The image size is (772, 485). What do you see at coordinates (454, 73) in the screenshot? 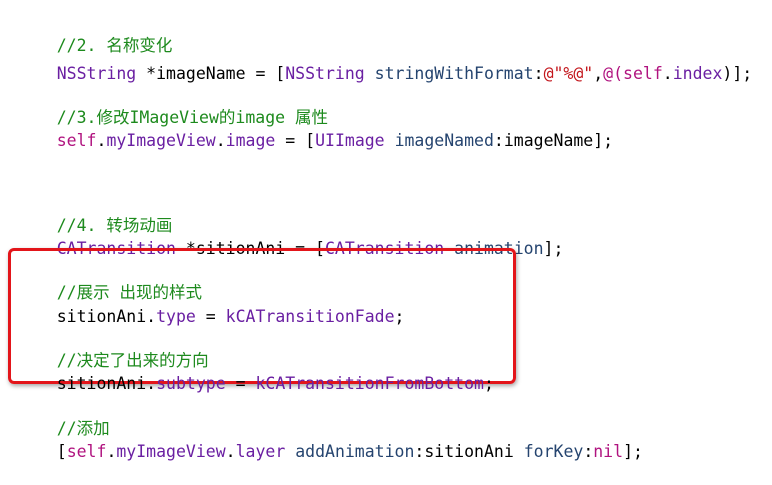
I see `method-token: stringWithFormat` at bounding box center [454, 73].